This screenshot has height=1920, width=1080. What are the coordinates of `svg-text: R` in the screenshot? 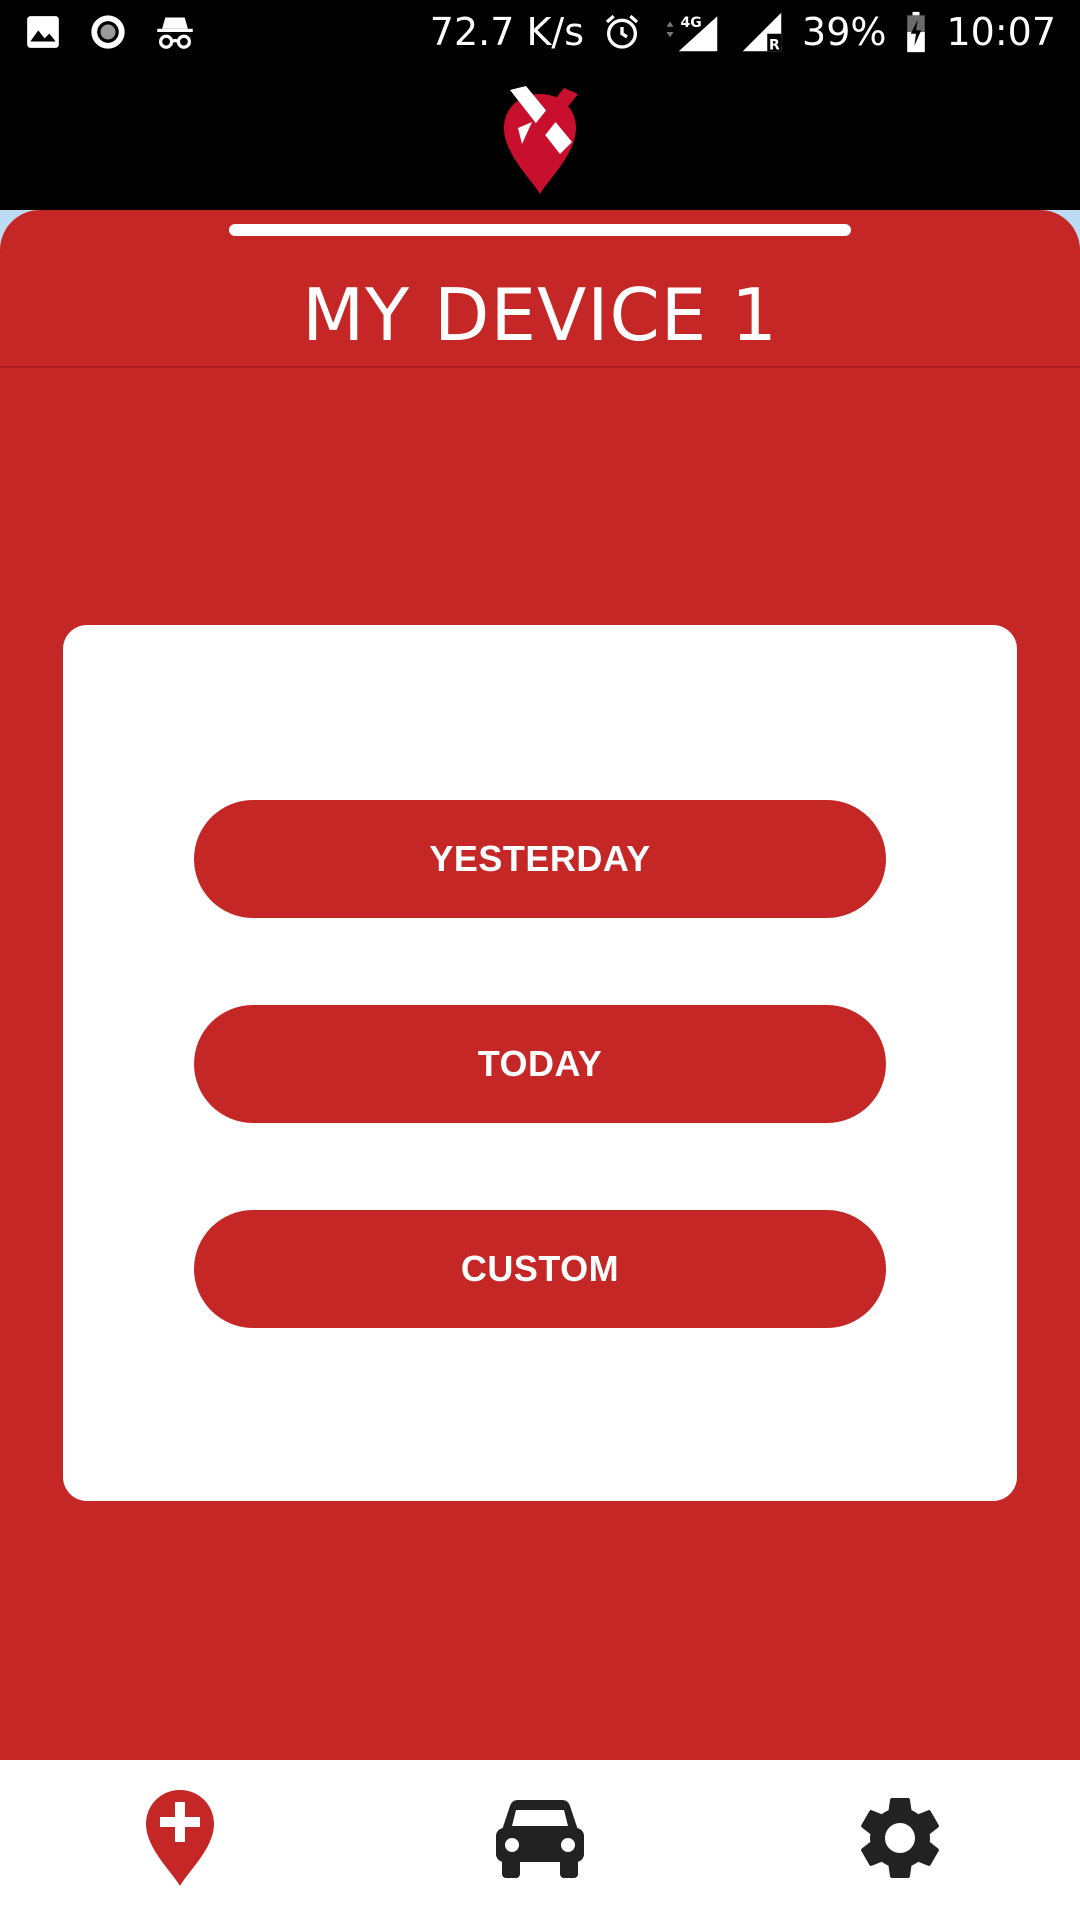 It's located at (774, 46).